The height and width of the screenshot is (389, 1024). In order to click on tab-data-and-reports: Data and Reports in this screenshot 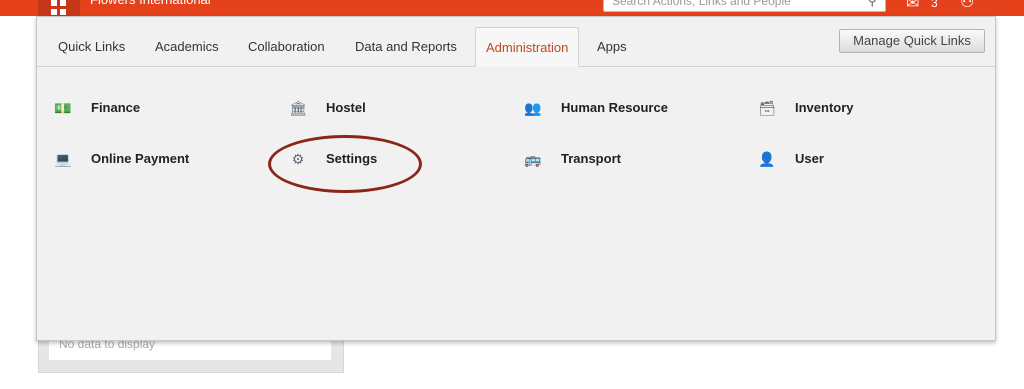, I will do `click(406, 47)`.